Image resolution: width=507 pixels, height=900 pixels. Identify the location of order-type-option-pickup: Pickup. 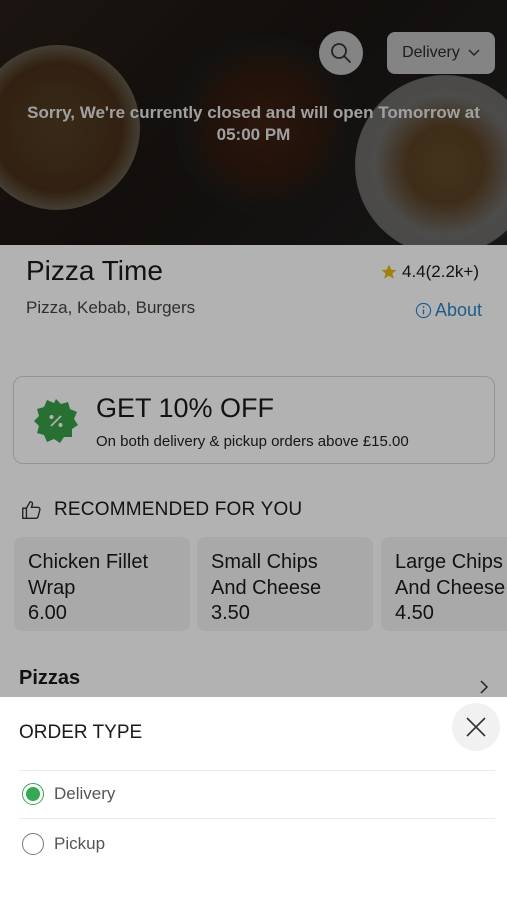
(63, 844).